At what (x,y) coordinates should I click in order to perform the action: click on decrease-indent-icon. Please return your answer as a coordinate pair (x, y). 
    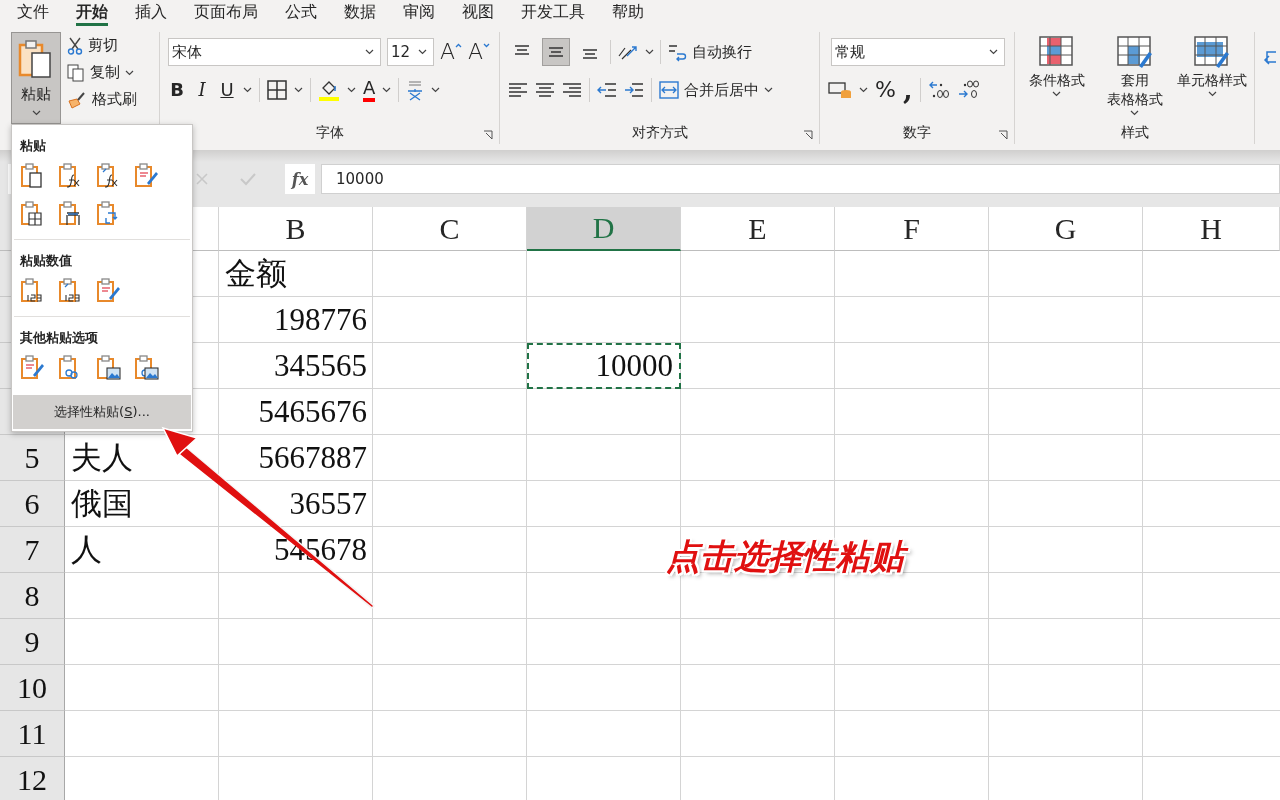
    Looking at the image, I should click on (607, 90).